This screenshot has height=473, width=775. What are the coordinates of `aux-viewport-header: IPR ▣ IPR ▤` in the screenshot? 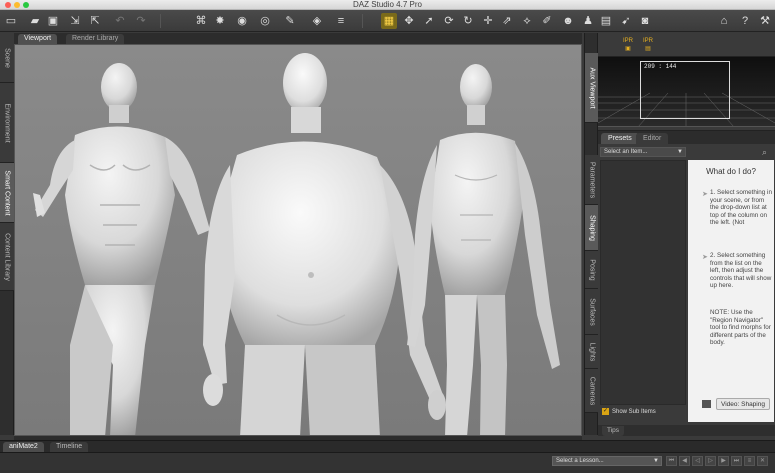 It's located at (686, 45).